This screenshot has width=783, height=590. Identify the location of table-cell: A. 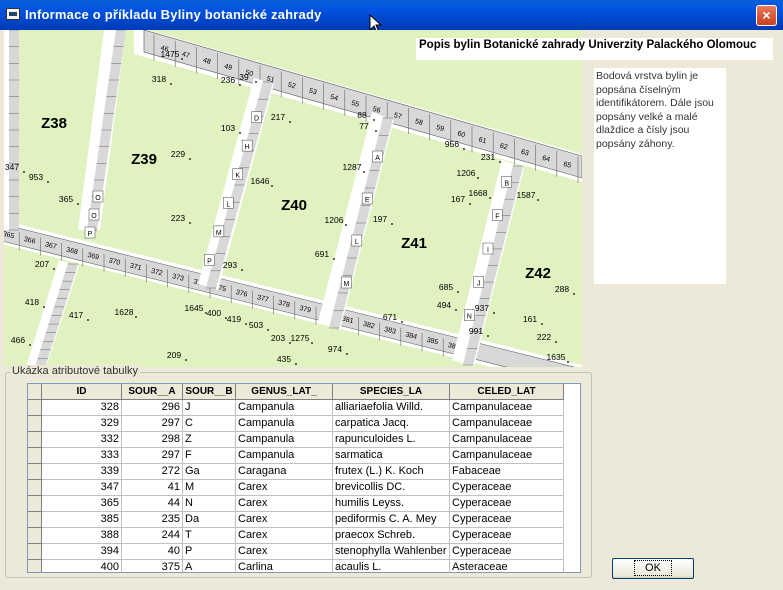
(209, 566).